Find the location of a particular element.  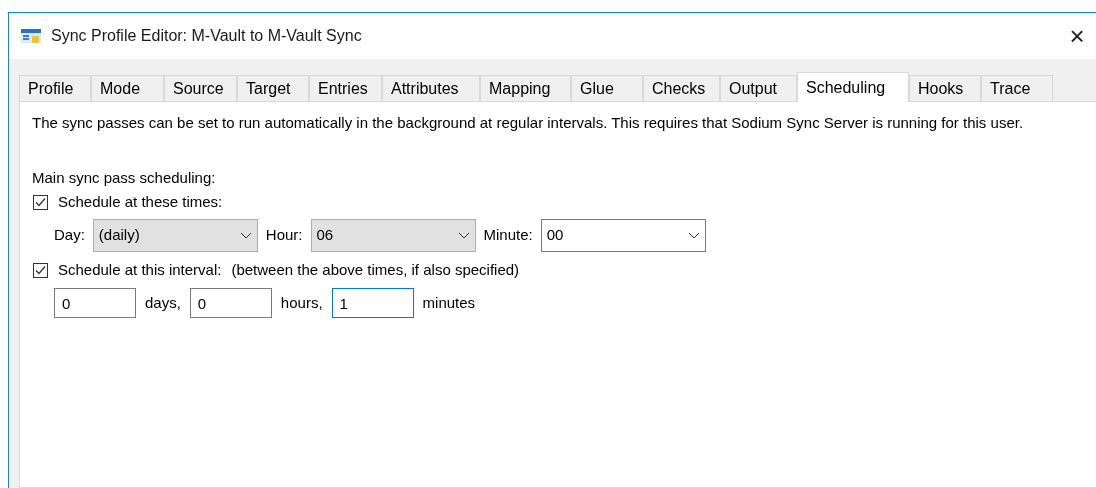

checkbox-label: Schedule at this interval: is located at coordinates (140, 269).